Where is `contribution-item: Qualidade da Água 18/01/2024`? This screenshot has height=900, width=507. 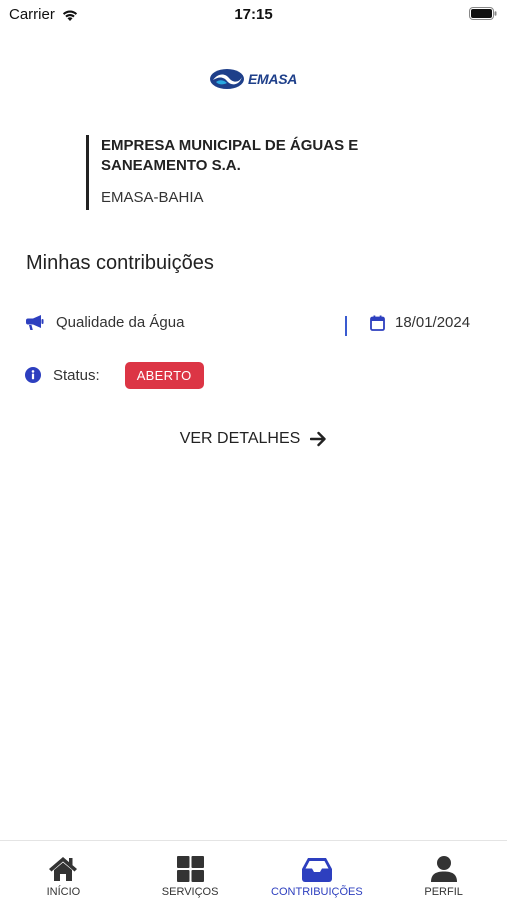 contribution-item: Qualidade da Água 18/01/2024 is located at coordinates (255, 326).